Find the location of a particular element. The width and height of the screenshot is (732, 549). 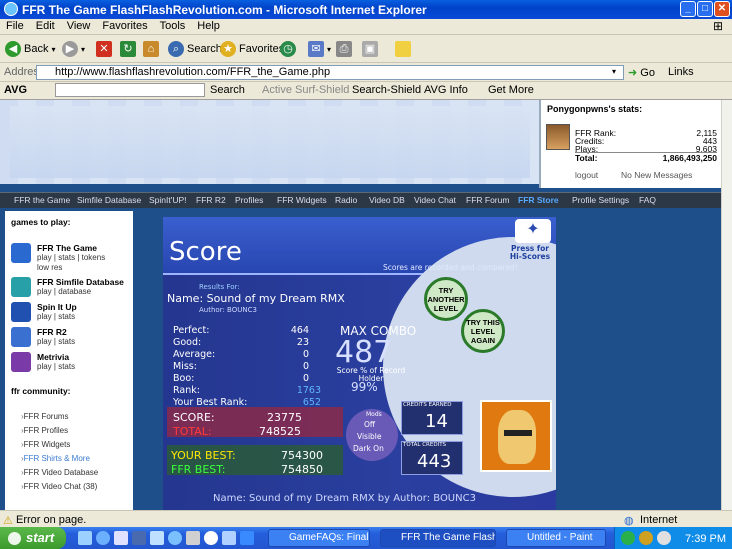

spin-icon is located at coordinates (21, 312).